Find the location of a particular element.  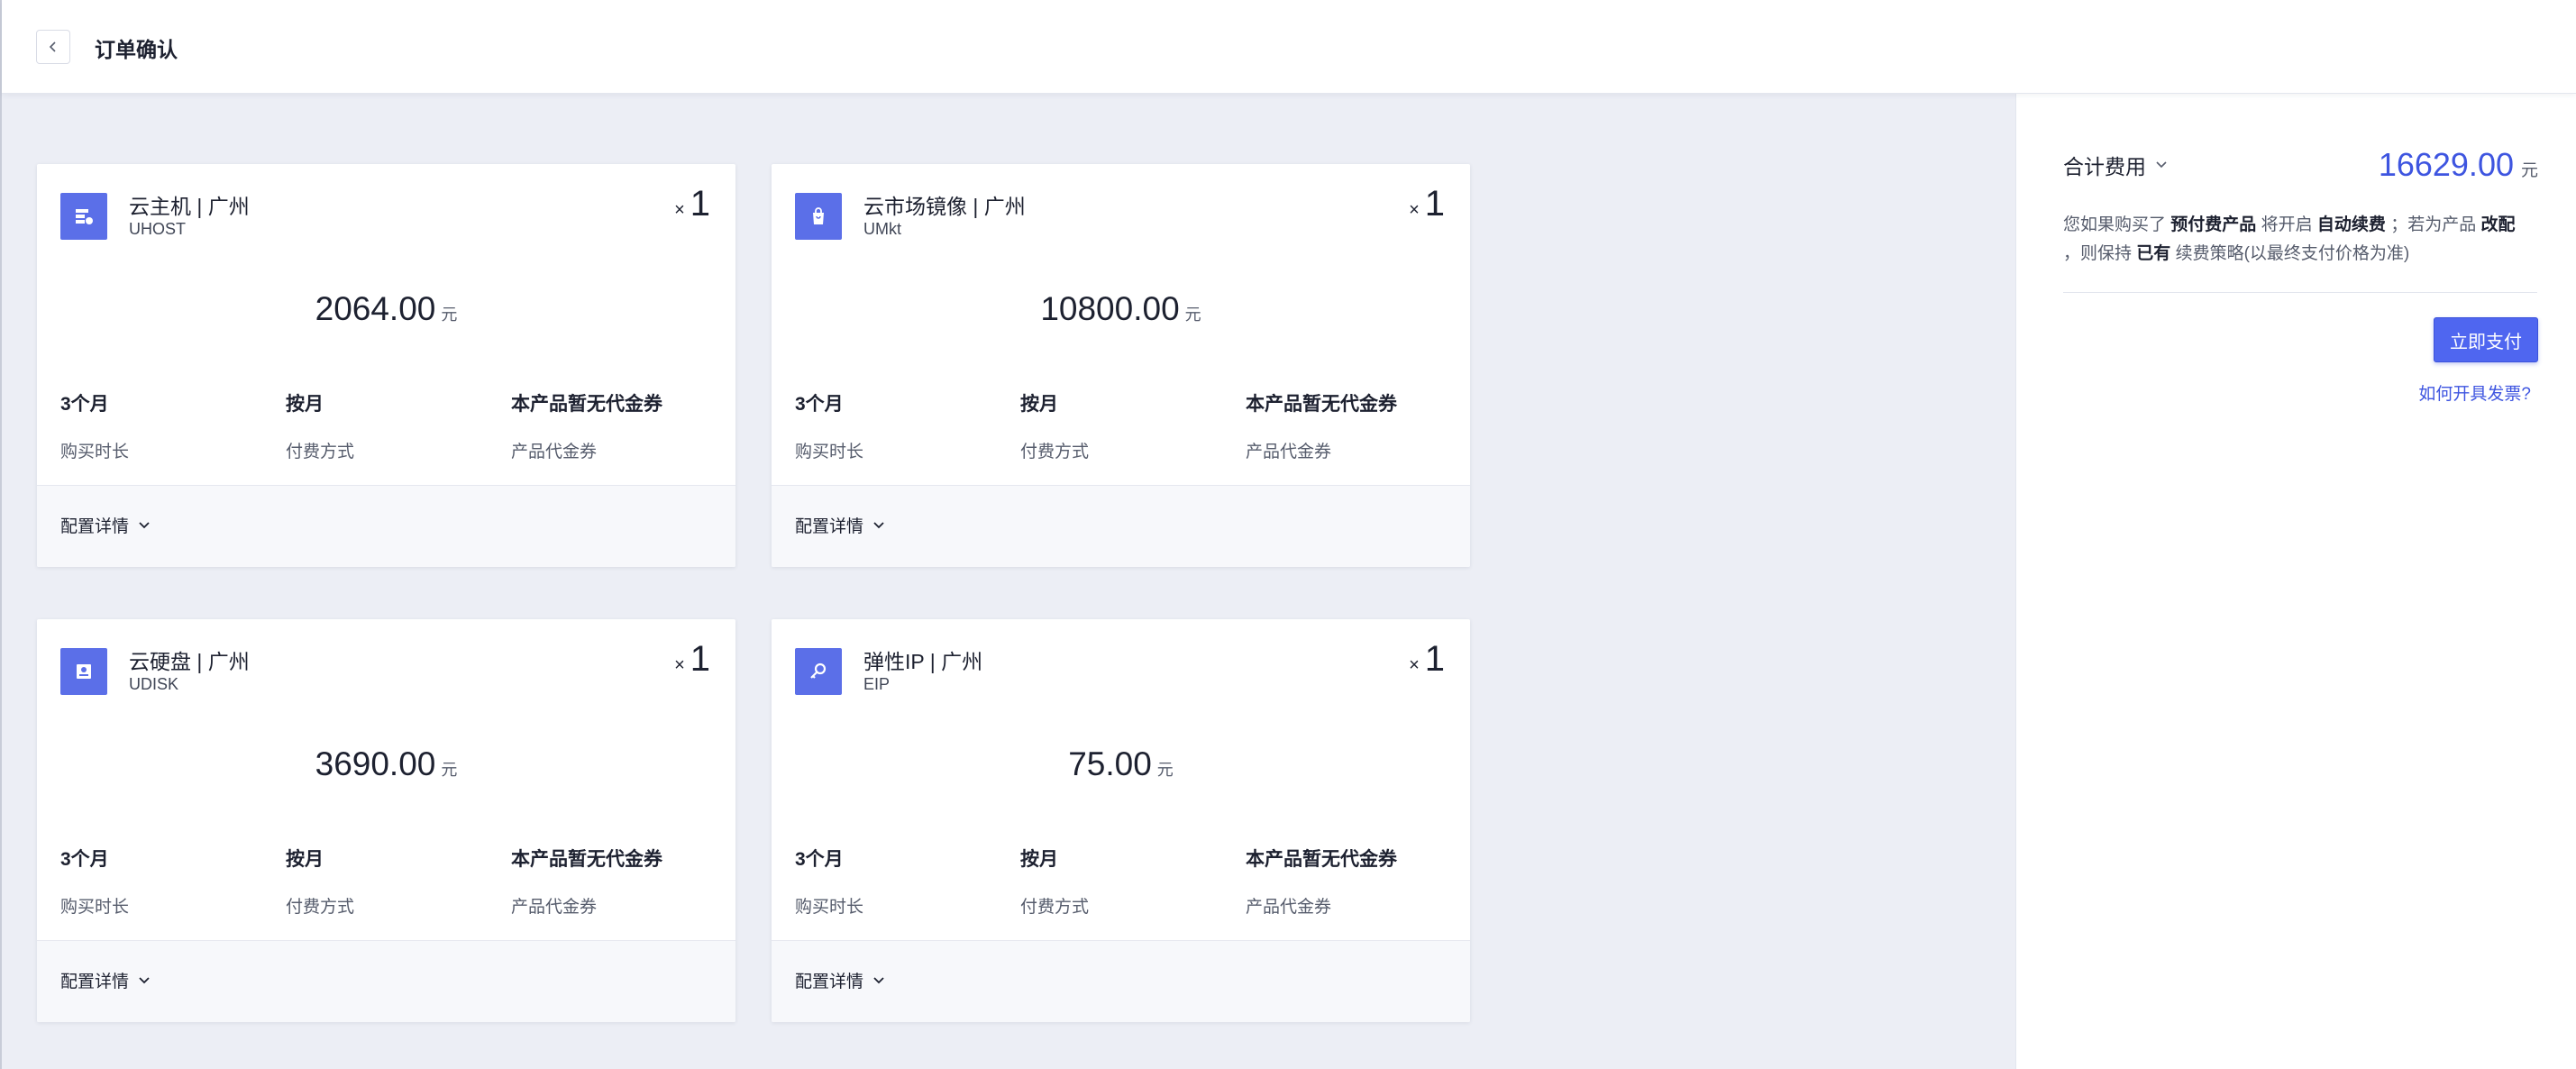

product-code: EIP is located at coordinates (877, 684).